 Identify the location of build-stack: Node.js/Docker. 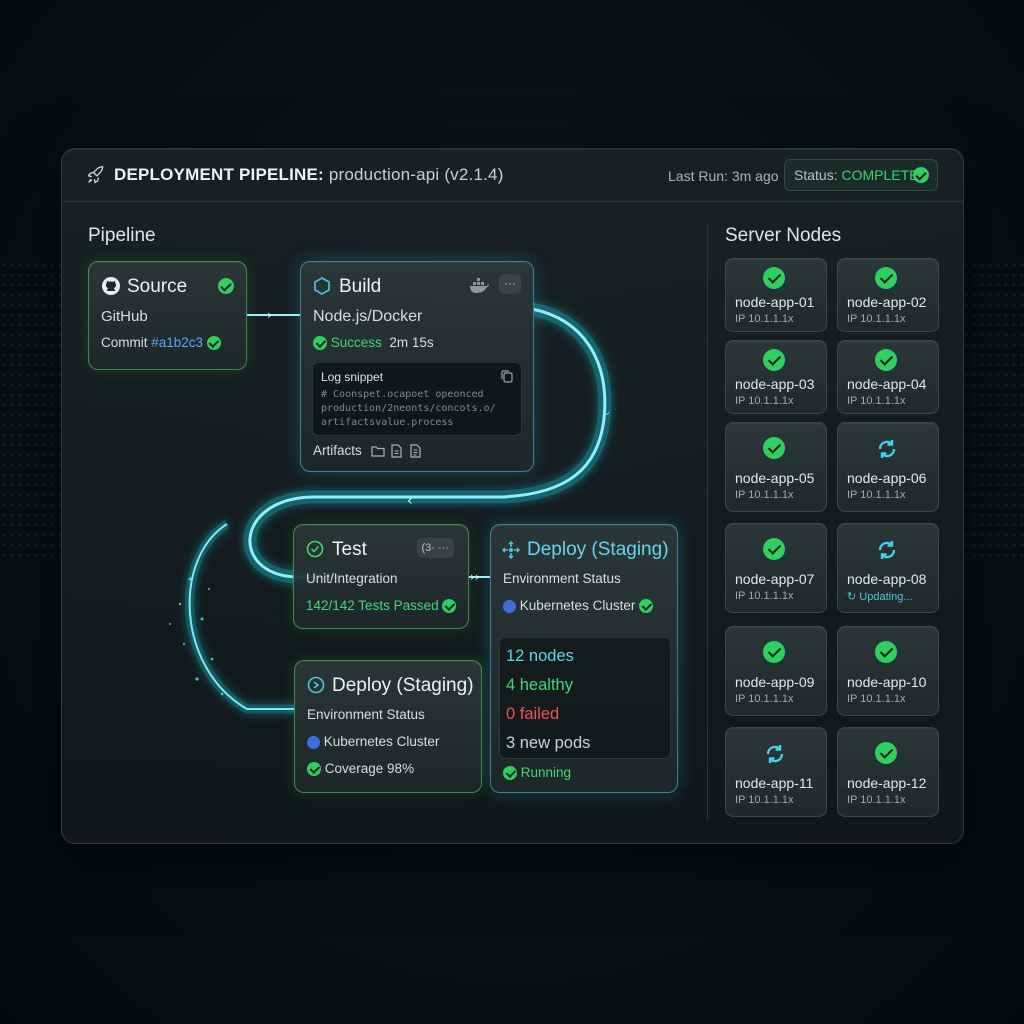
(368, 316).